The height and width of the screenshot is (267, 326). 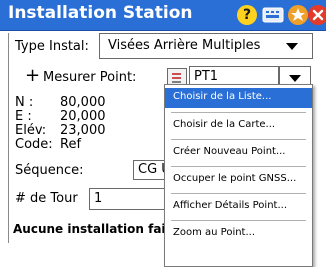 What do you see at coordinates (34, 144) in the screenshot?
I see `code-label: Code:` at bounding box center [34, 144].